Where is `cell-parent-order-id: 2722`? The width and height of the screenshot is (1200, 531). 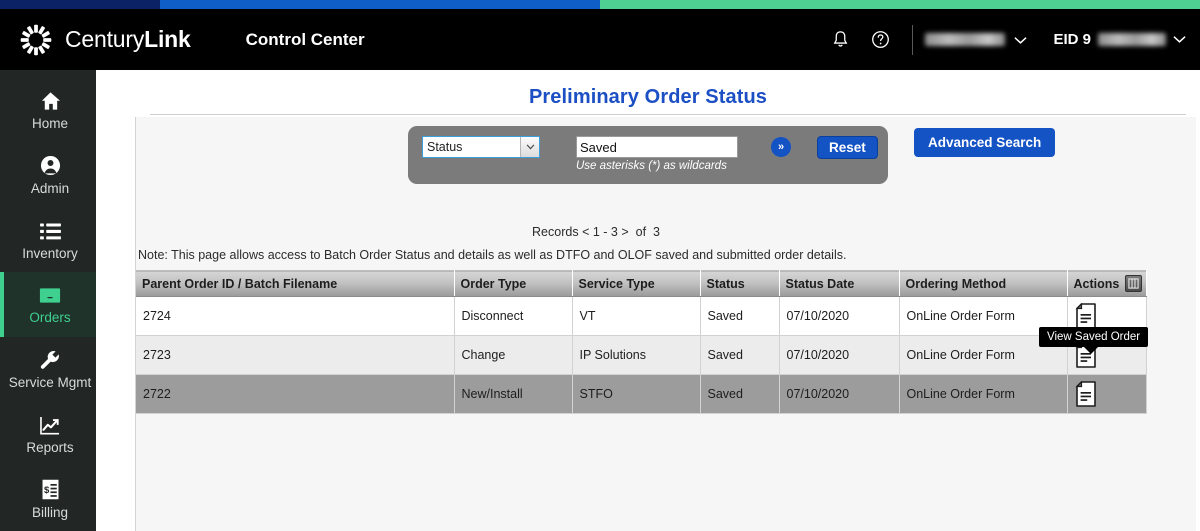
cell-parent-order-id: 2722 is located at coordinates (295, 394).